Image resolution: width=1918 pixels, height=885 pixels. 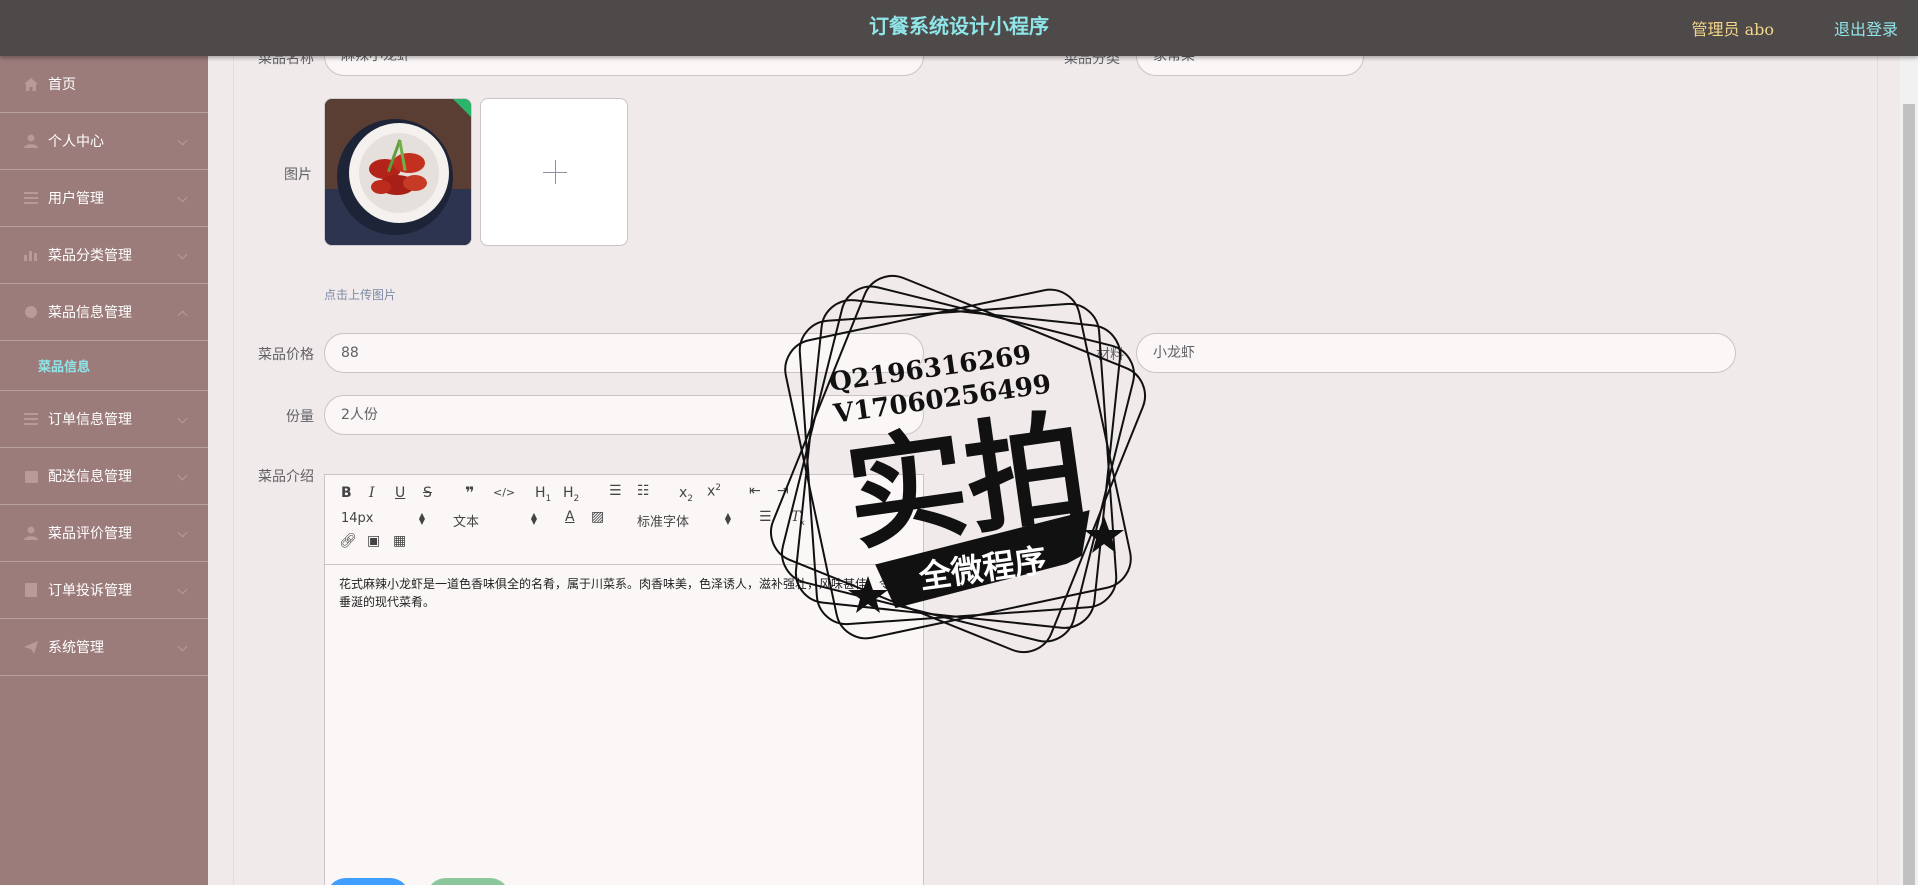 I want to click on upload-hint-link: 点击上传图片, so click(x=360, y=294).